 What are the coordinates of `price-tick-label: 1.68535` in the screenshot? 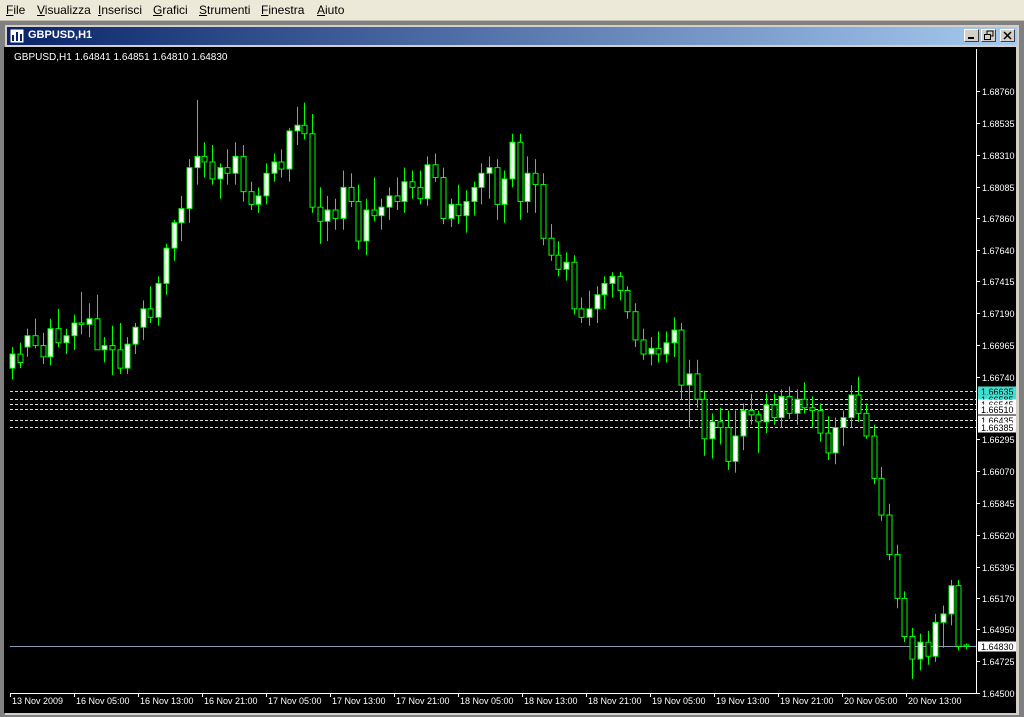 It's located at (998, 124).